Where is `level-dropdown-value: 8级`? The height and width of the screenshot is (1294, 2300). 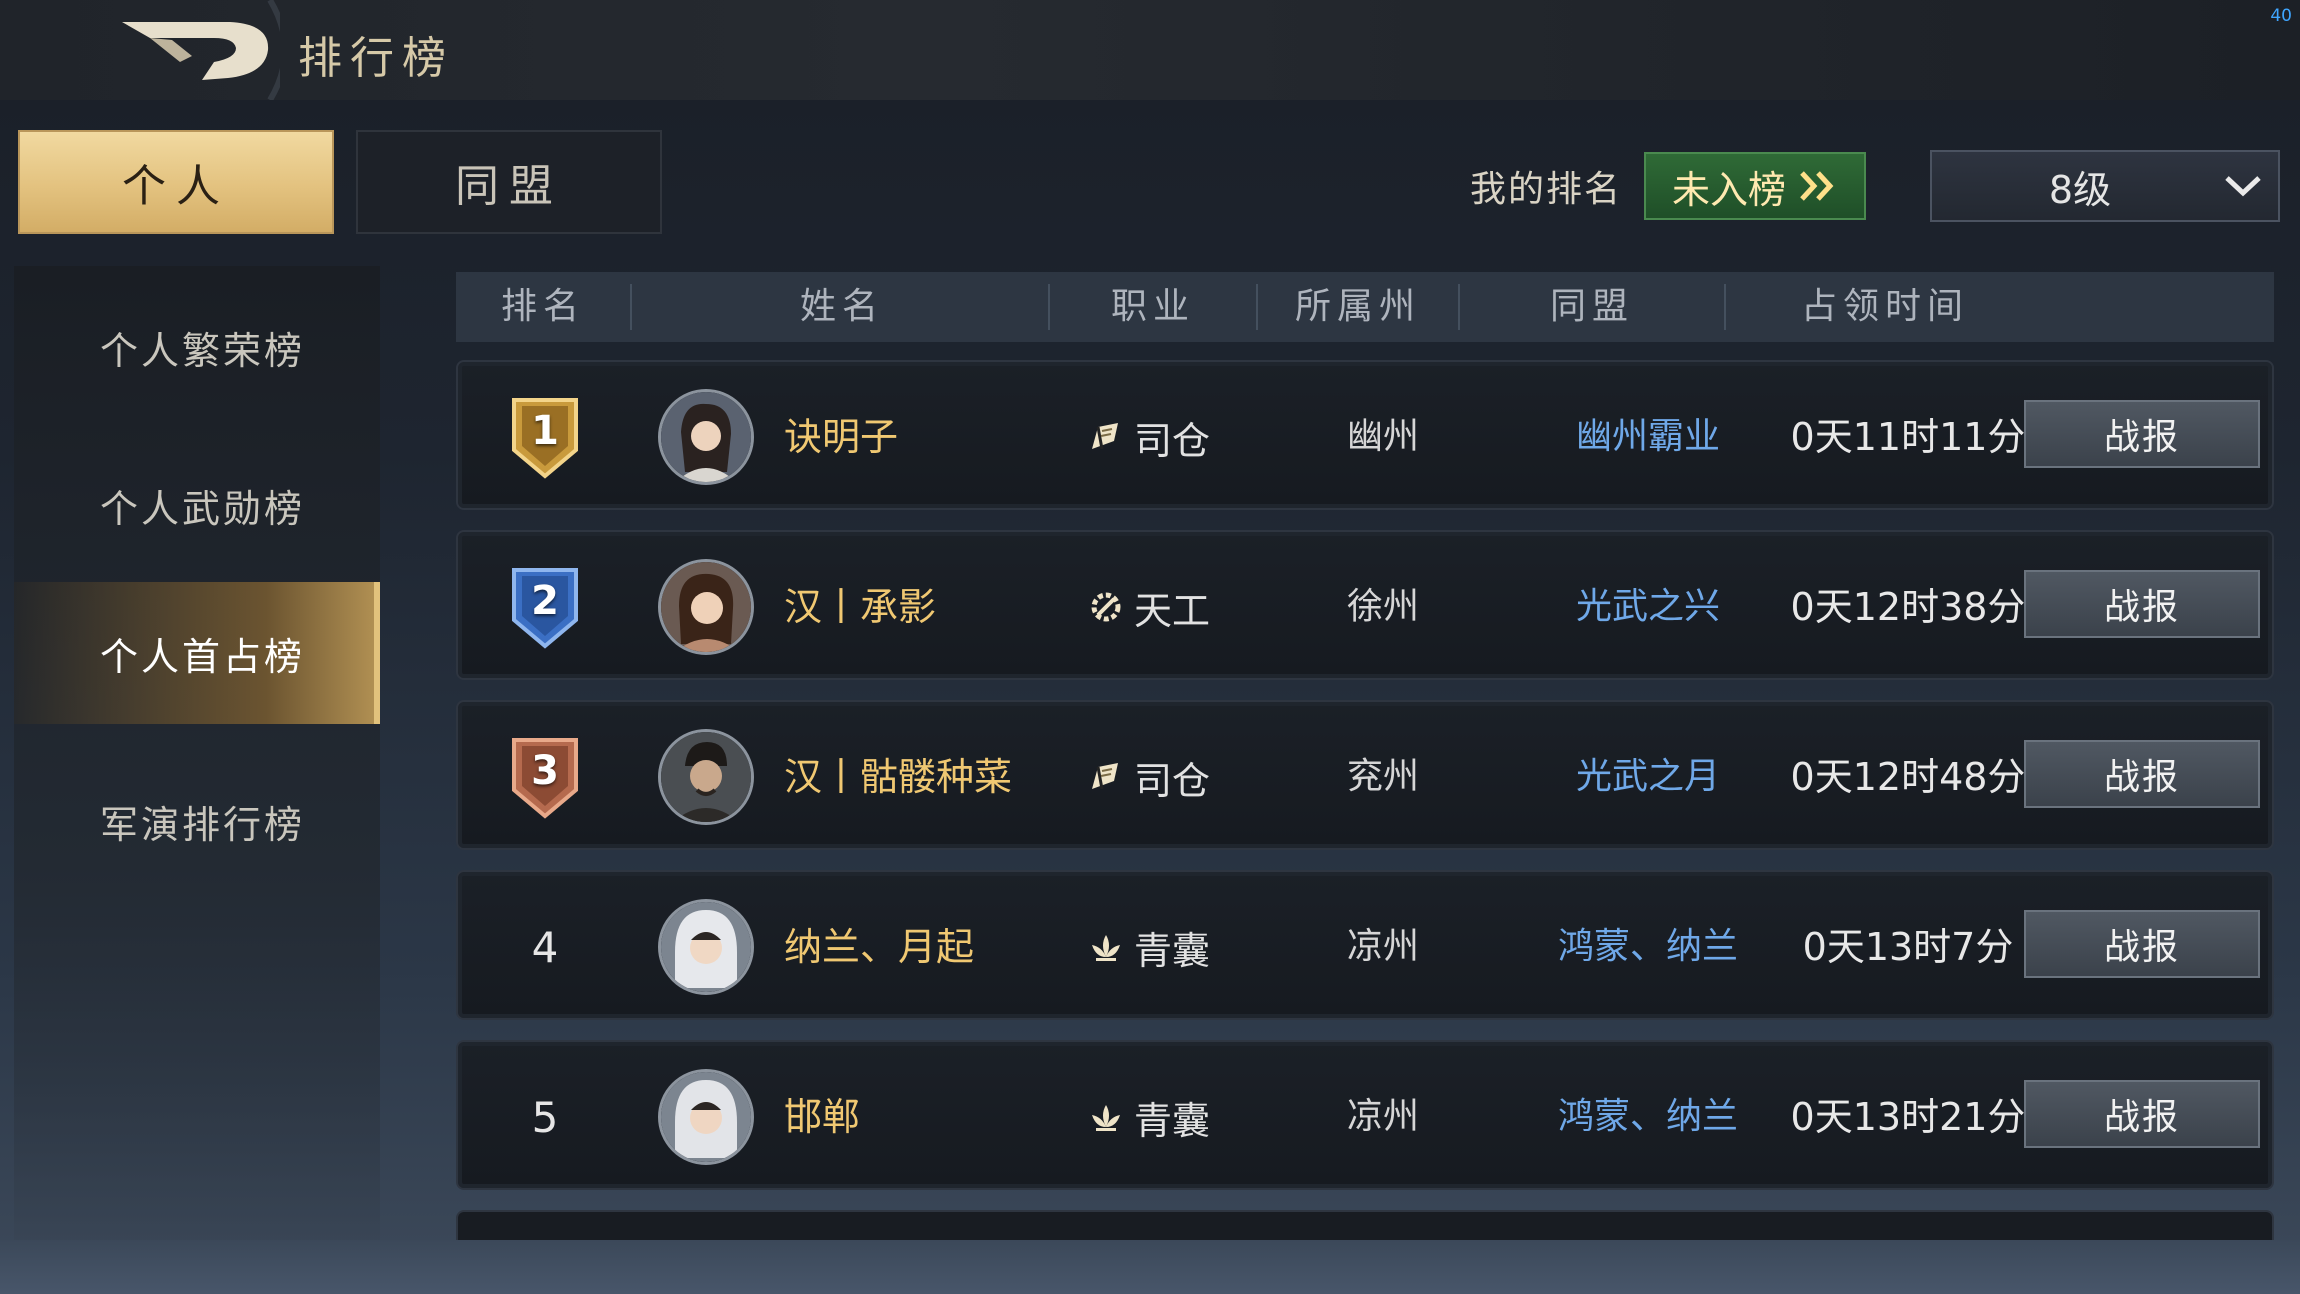 level-dropdown-value: 8级 is located at coordinates (2080, 189).